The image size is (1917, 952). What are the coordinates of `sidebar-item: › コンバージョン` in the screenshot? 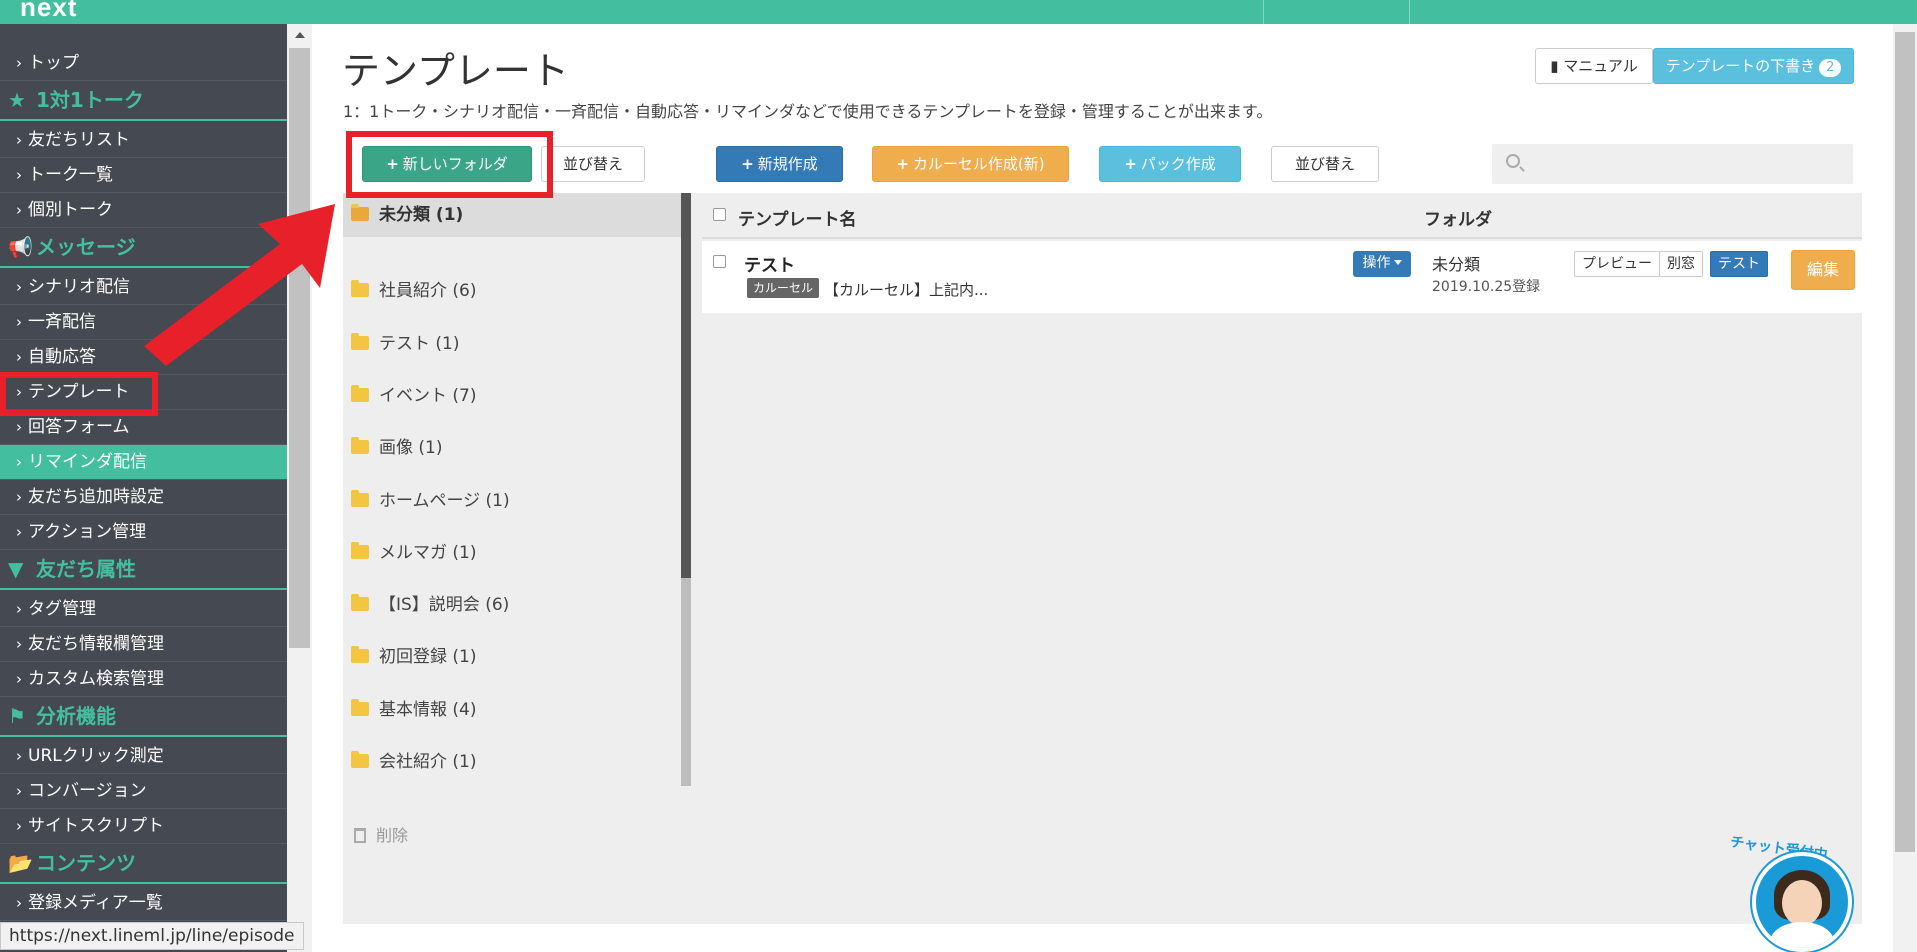 It's located at (143, 791).